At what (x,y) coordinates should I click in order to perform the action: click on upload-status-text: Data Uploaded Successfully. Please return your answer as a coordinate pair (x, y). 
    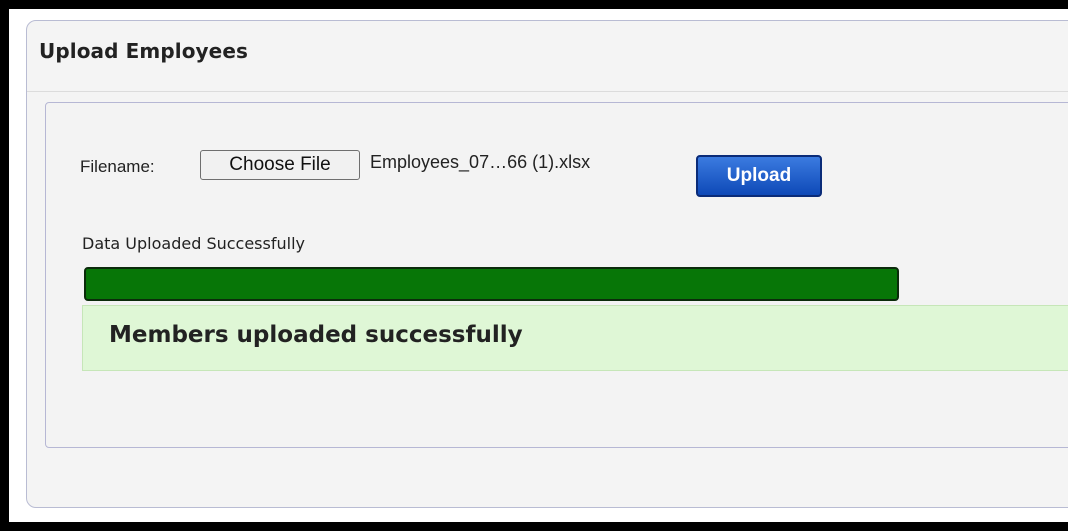
    Looking at the image, I should click on (193, 243).